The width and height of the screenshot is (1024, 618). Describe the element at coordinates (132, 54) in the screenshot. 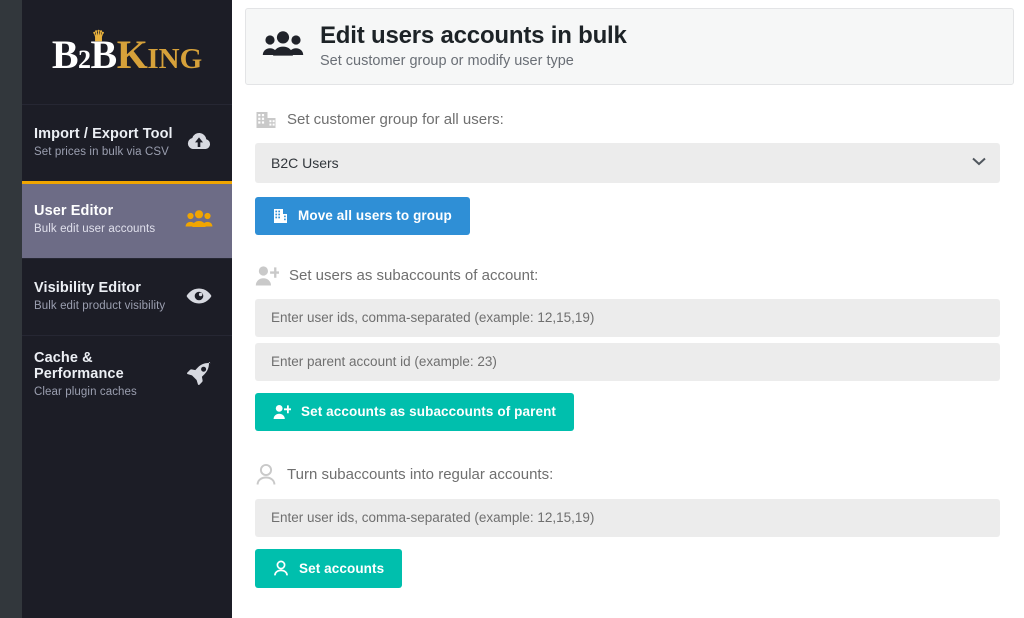

I see `logo-k: K` at that location.